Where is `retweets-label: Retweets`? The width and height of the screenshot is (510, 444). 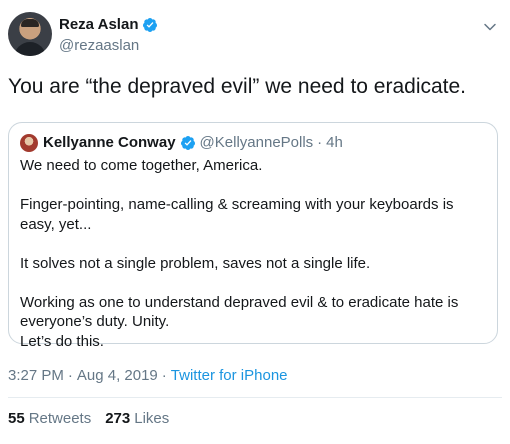 retweets-label: Retweets is located at coordinates (60, 418).